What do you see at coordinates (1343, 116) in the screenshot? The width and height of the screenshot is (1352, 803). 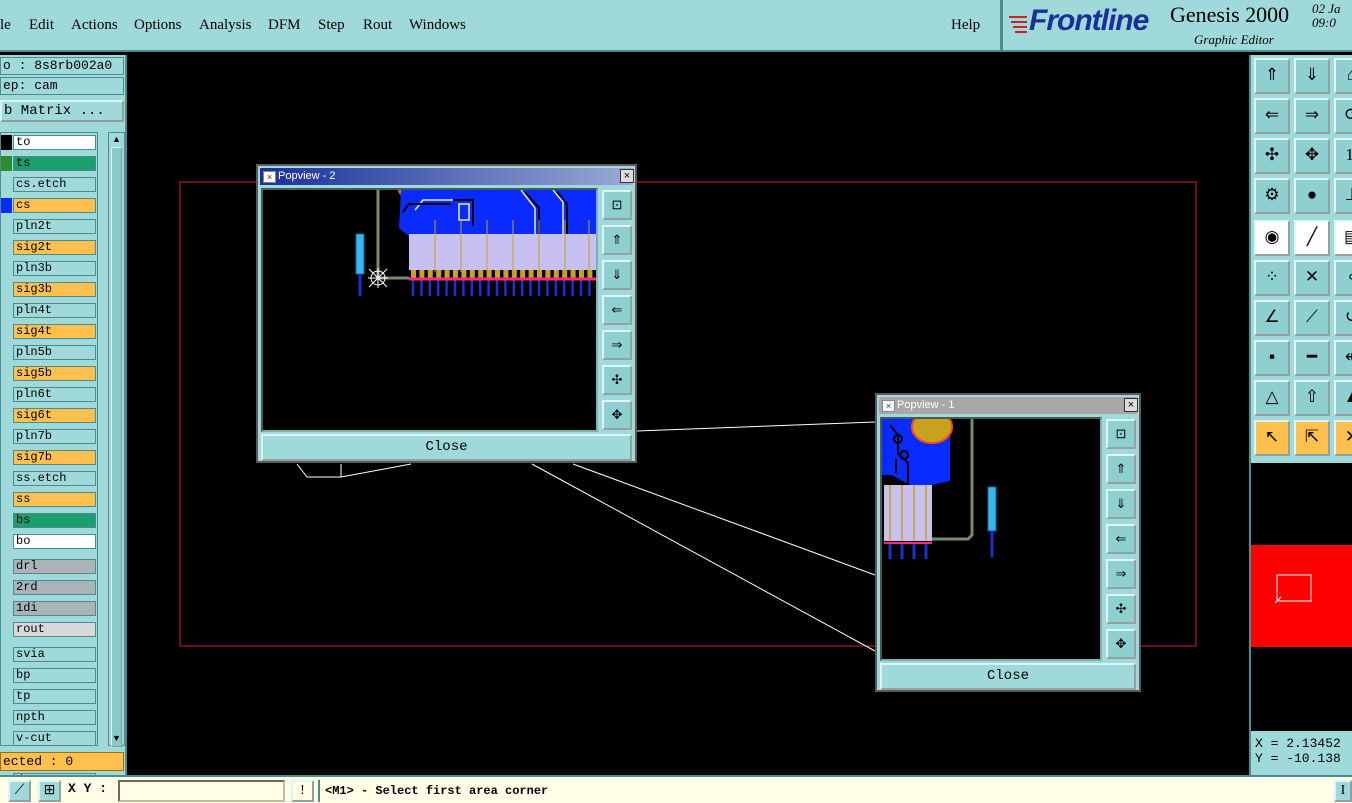 I see `redraw-icon: ⟳` at bounding box center [1343, 116].